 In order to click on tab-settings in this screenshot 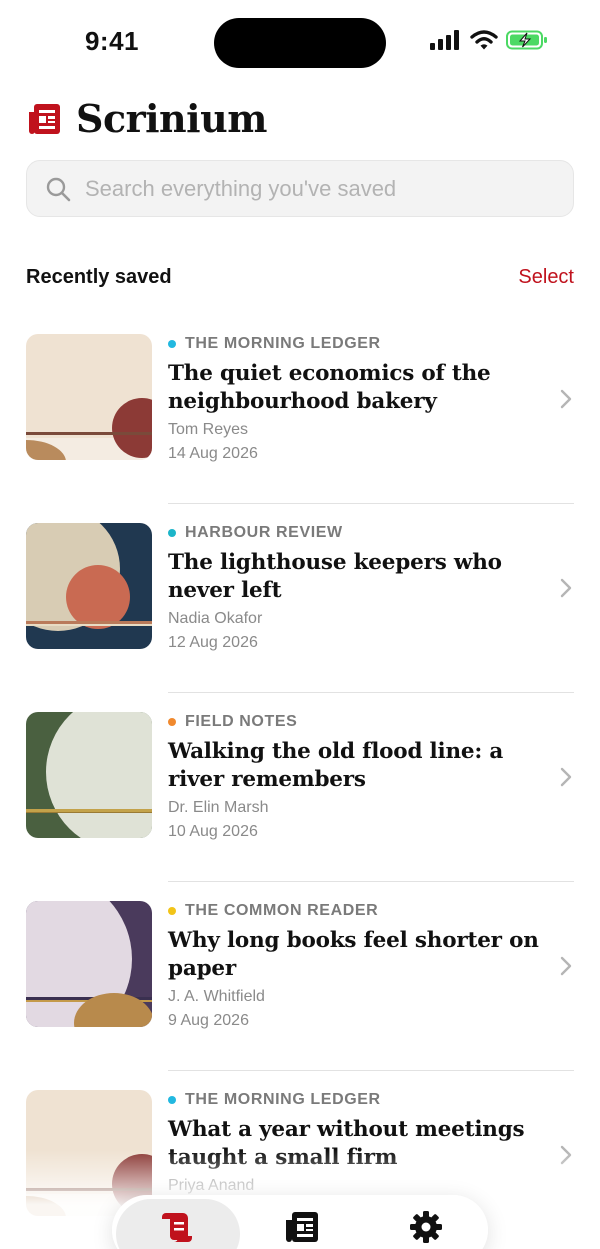, I will do `click(426, 1222)`.